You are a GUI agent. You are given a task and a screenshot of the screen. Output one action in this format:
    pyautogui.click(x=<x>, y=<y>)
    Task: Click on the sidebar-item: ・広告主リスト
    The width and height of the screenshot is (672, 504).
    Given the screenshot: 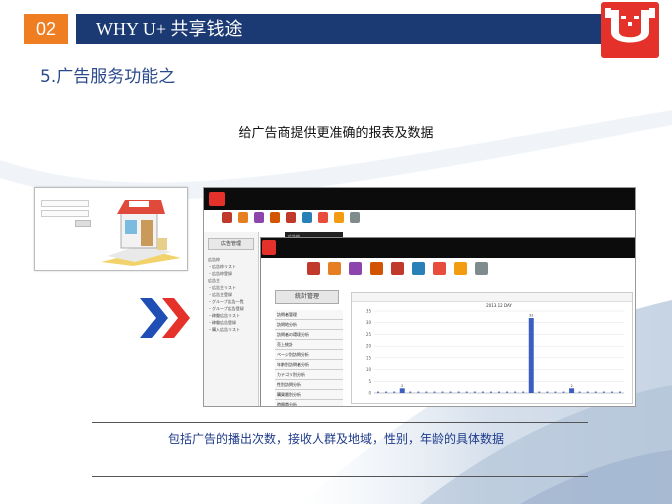 What is the action you would take?
    pyautogui.click(x=222, y=287)
    